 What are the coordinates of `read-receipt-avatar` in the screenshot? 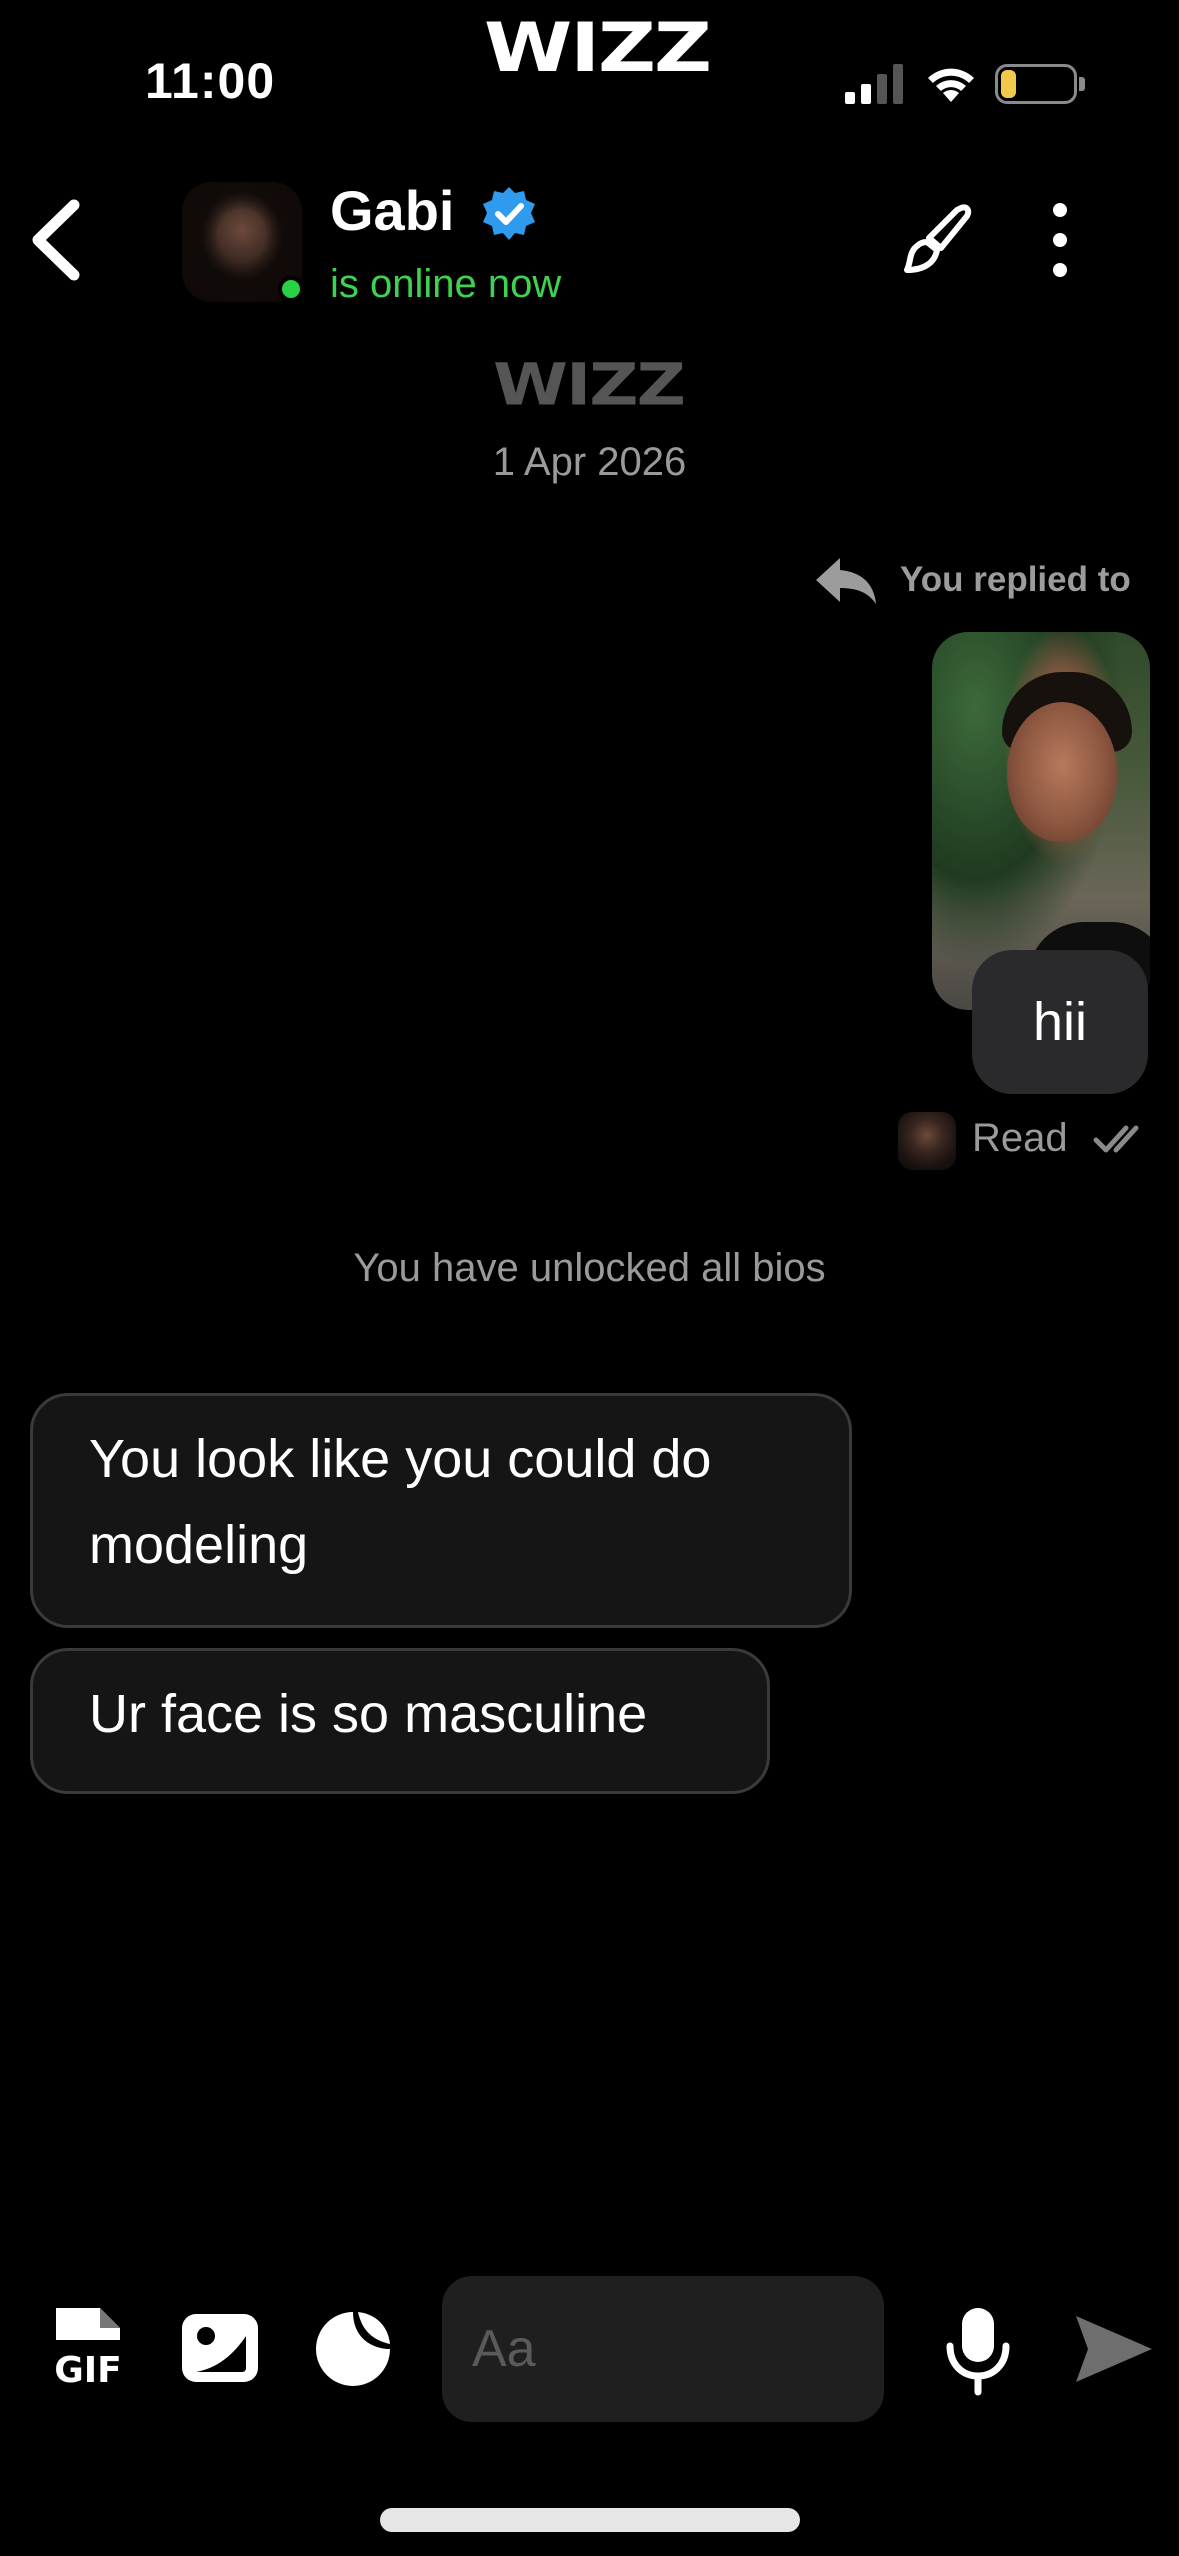 It's located at (927, 1141).